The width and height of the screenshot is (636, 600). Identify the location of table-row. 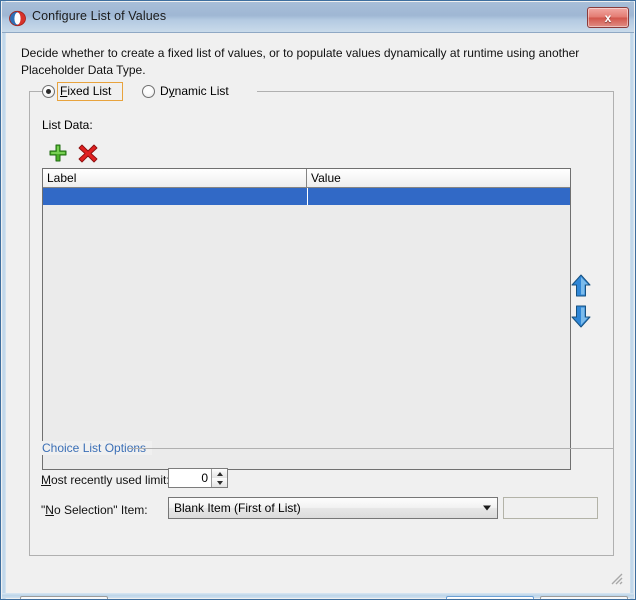
(306, 196).